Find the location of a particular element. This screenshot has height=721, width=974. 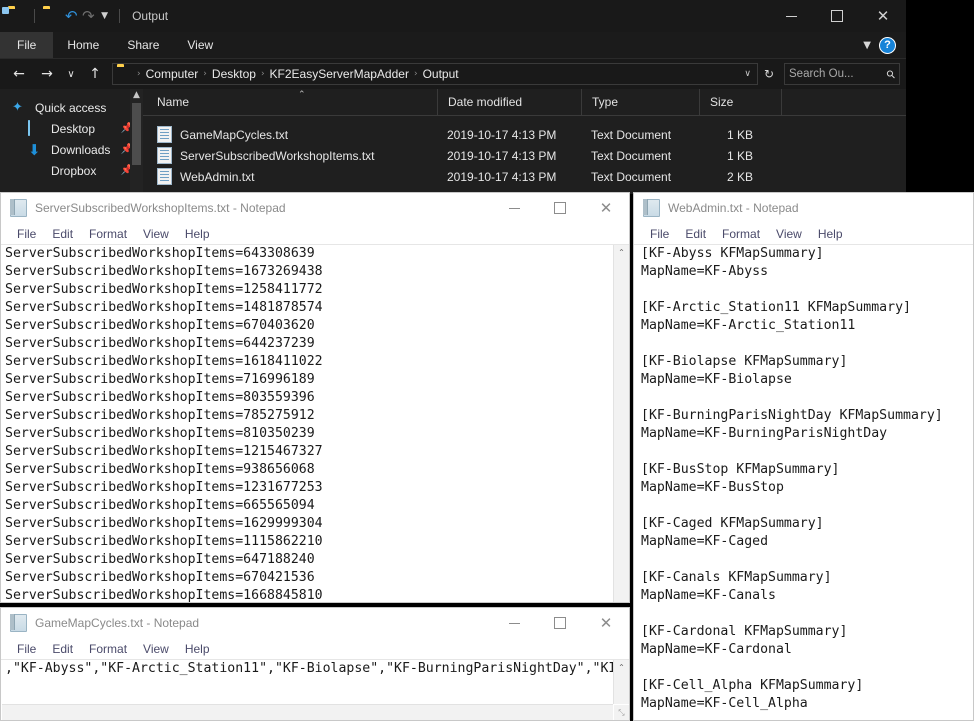

ribbon-right-controls: ▼ ? is located at coordinates (882, 45).